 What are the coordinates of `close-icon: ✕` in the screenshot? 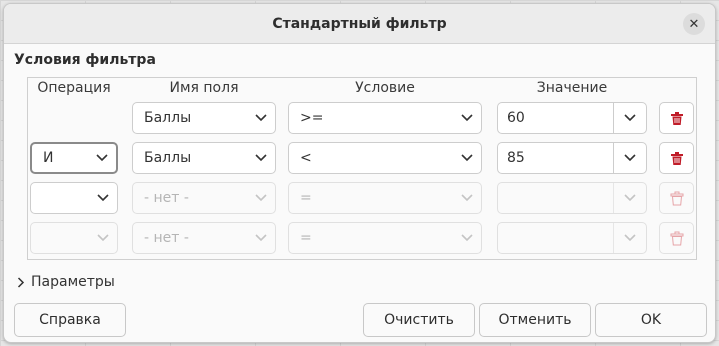 It's located at (694, 24).